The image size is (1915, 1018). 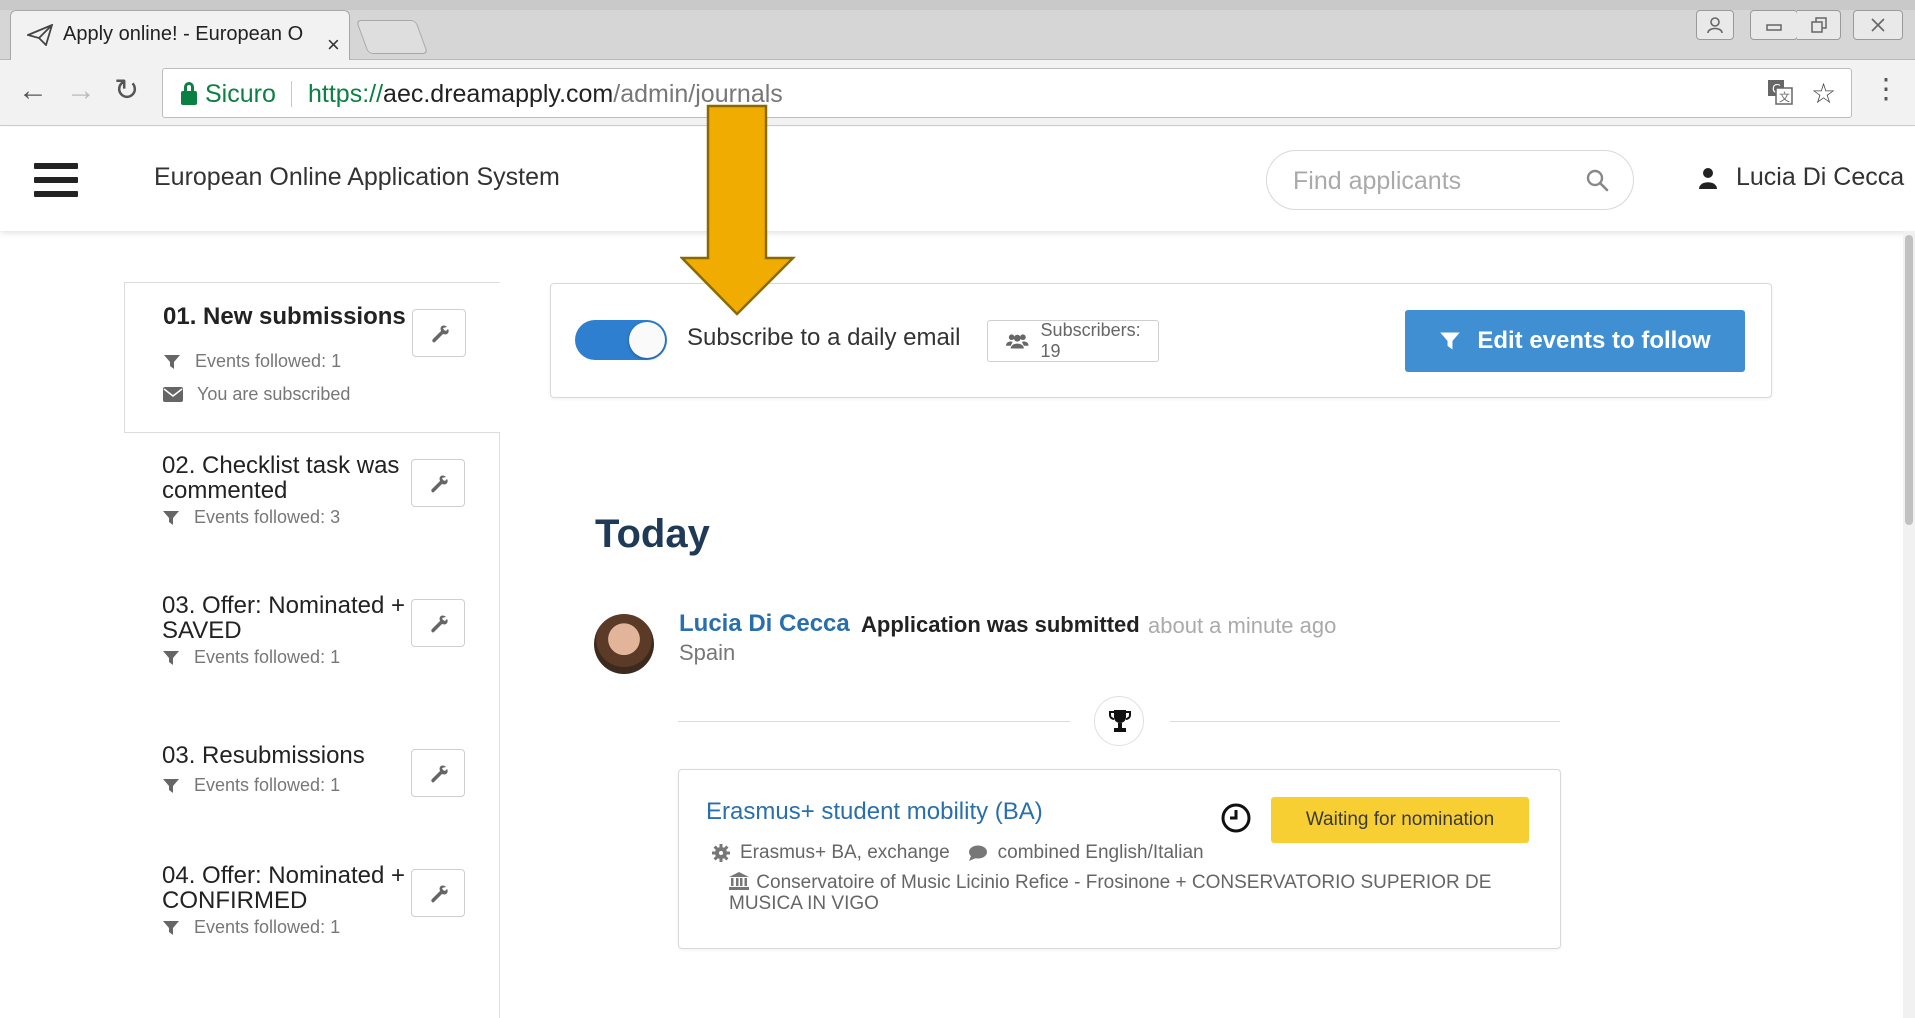 I want to click on hamburger-menu-icon, so click(x=56, y=180).